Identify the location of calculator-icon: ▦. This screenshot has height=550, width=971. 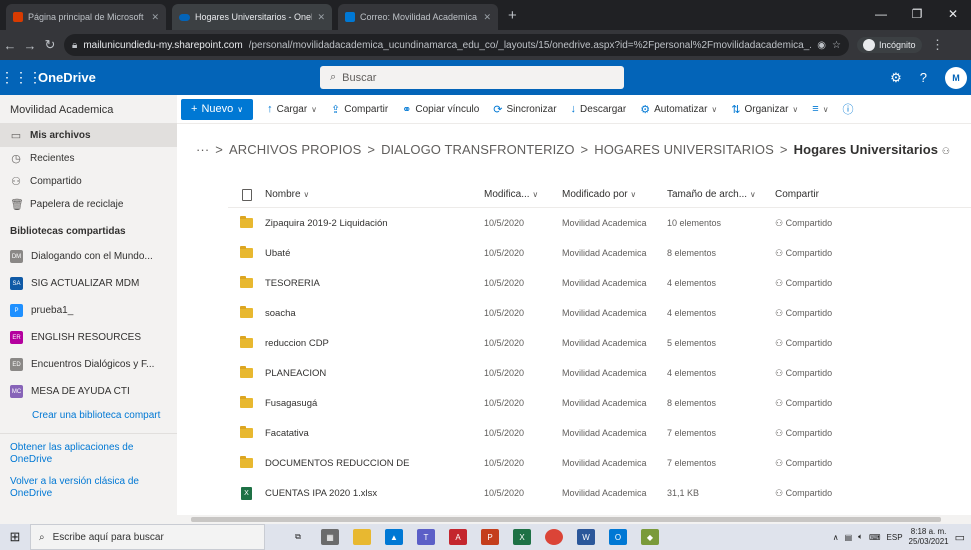
(330, 537).